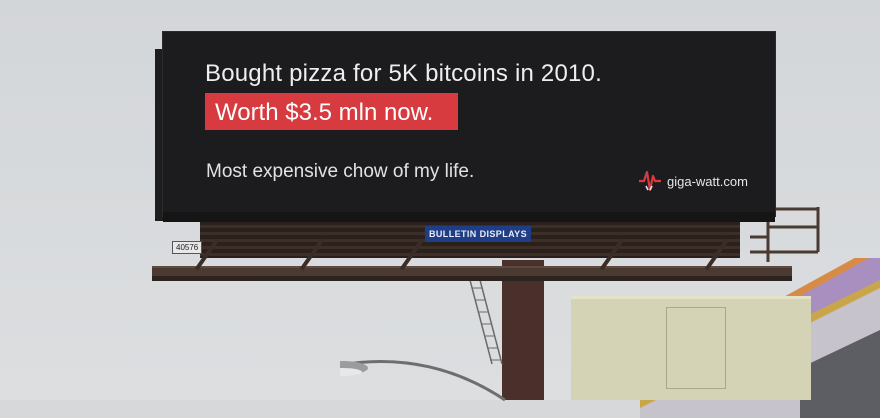 This screenshot has height=418, width=880. I want to click on catwalk-edge, so click(472, 278).